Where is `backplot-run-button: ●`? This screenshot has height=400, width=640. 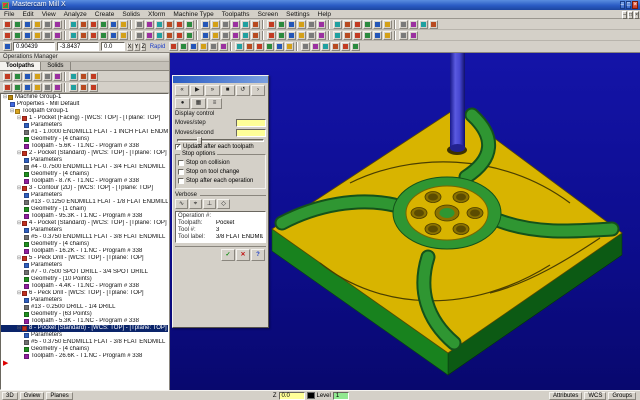 backplot-run-button: ● is located at coordinates (182, 103).